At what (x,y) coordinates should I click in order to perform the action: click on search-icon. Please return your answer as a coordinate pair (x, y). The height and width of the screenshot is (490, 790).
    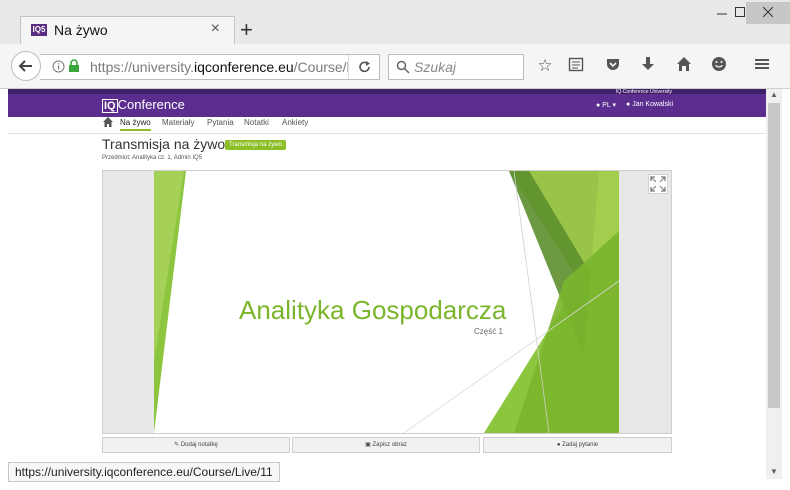
    Looking at the image, I should click on (403, 69).